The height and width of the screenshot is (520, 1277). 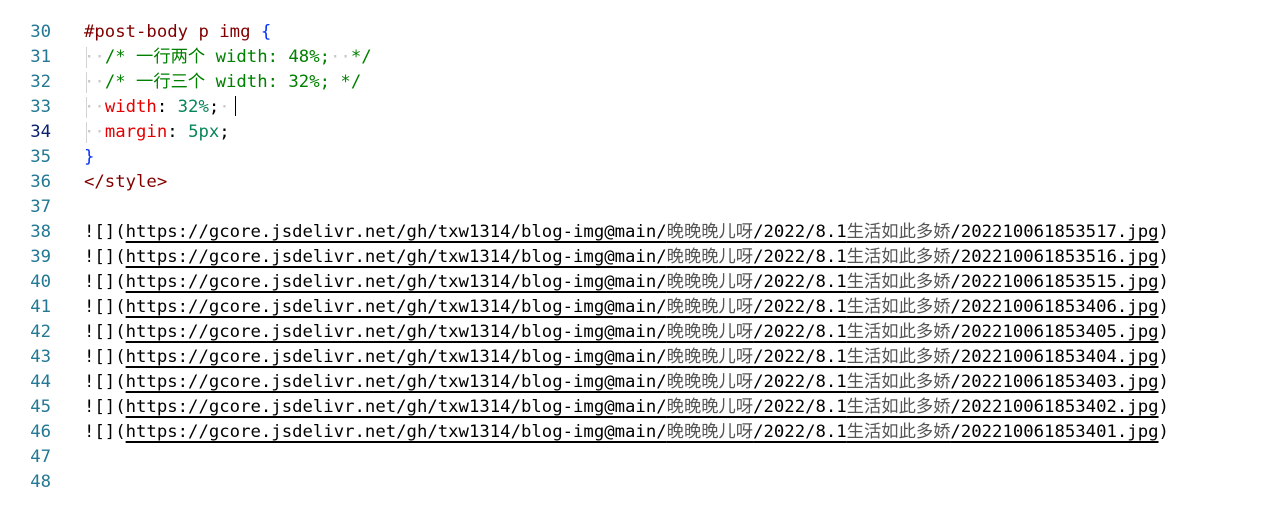 What do you see at coordinates (40, 482) in the screenshot?
I see `line-number: 48` at bounding box center [40, 482].